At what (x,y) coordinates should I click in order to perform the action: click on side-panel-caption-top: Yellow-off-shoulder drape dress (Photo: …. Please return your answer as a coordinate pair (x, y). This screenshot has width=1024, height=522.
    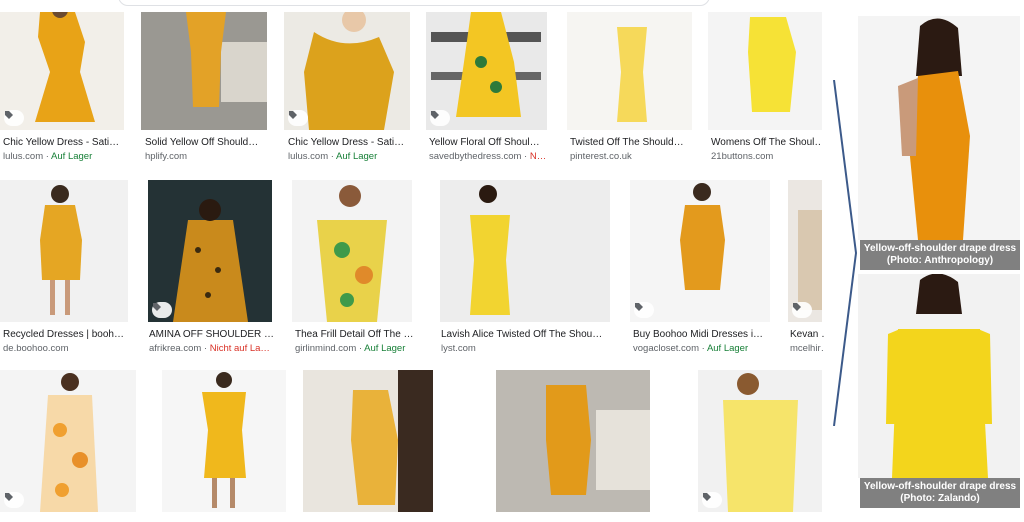
    Looking at the image, I should click on (940, 255).